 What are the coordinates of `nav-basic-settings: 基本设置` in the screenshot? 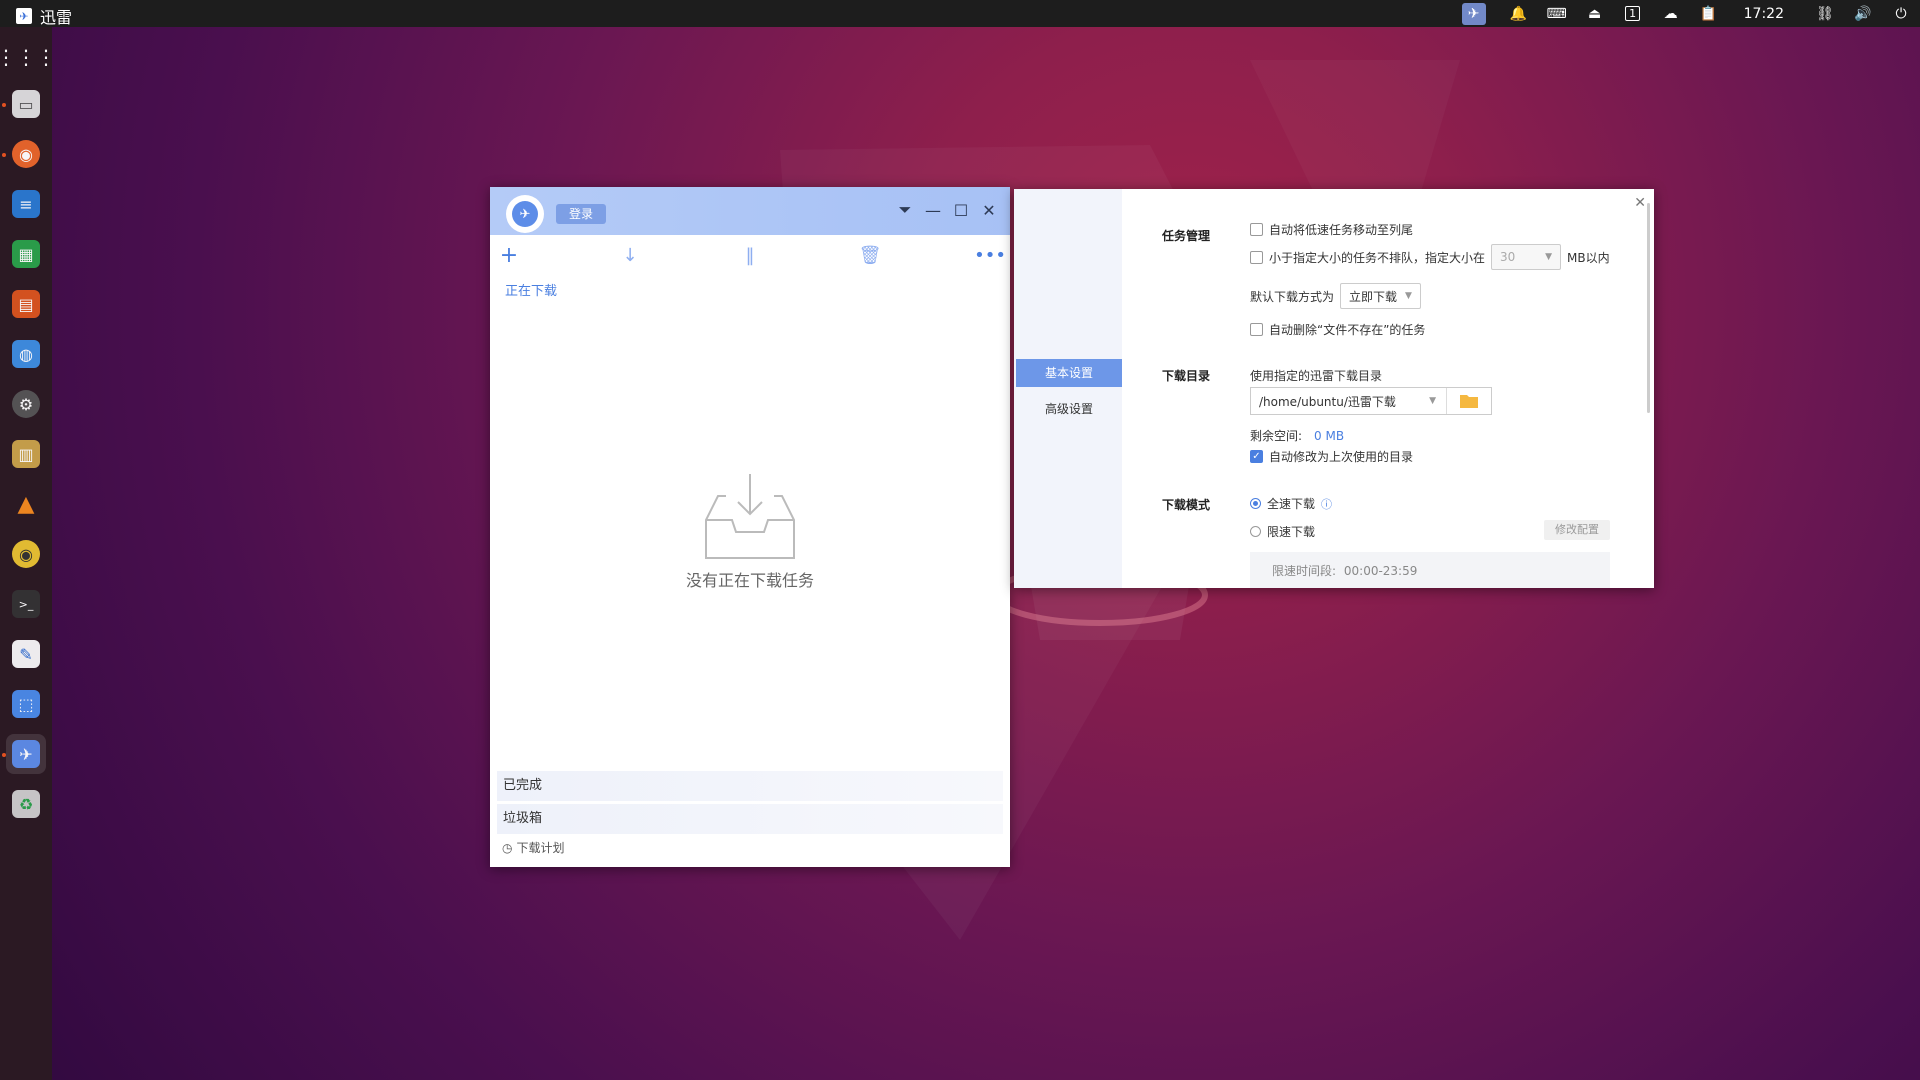 It's located at (1069, 373).